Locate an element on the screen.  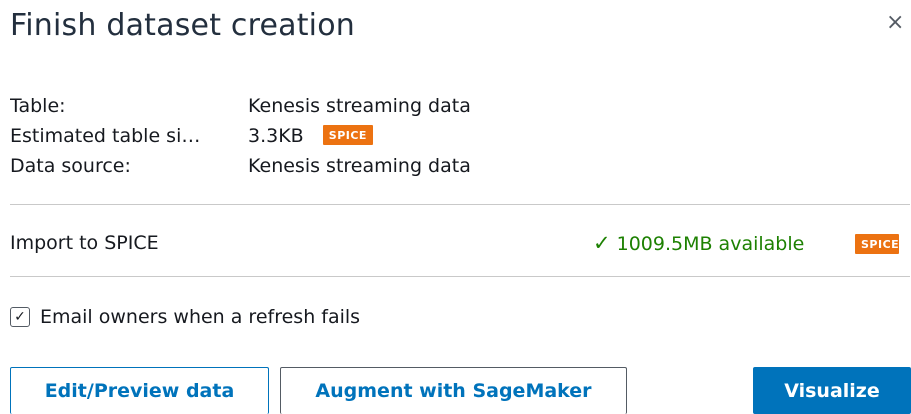
spice-availability: ✓ 1009.5MB available is located at coordinates (698, 243).